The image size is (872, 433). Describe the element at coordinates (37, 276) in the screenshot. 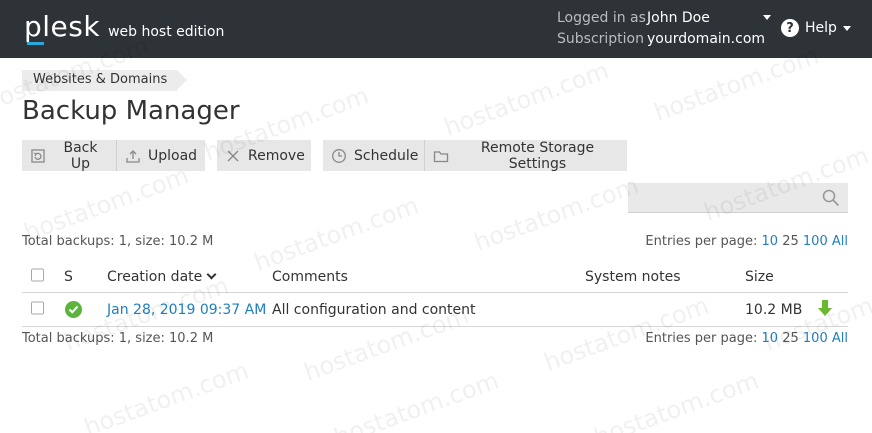

I see `select-all-checkbox` at that location.